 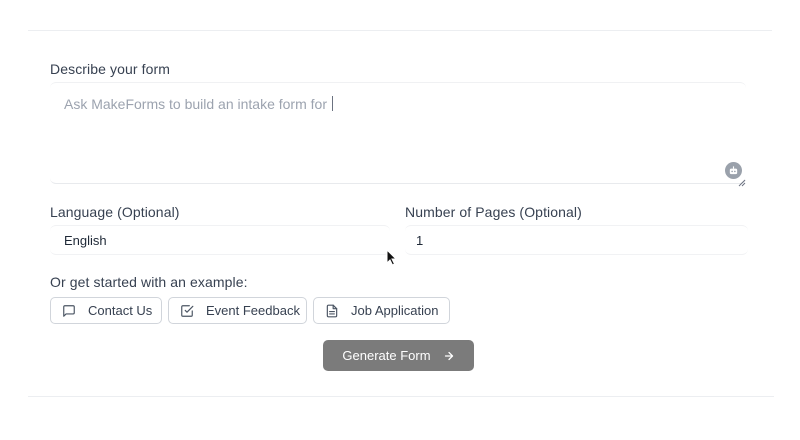 What do you see at coordinates (400, 30) in the screenshot?
I see `card-top-divider` at bounding box center [400, 30].